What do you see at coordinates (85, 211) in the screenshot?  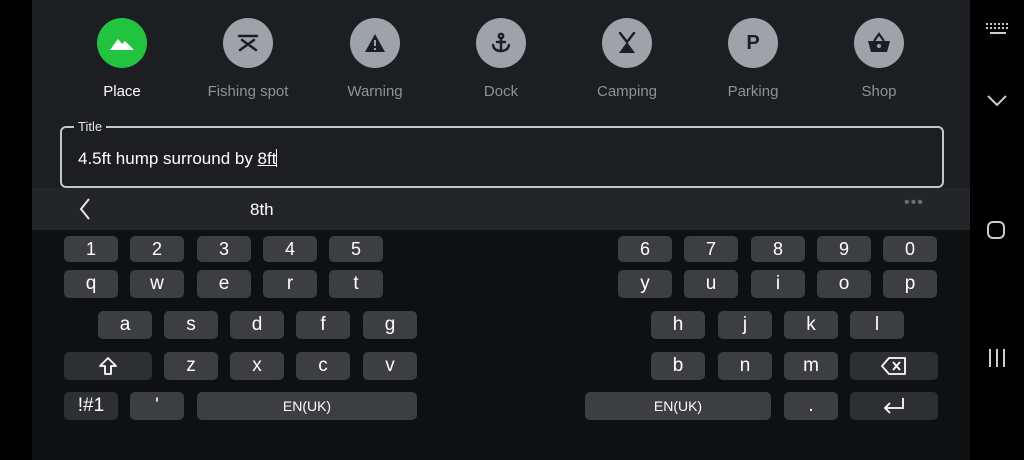 I see `chevron-left-icon` at bounding box center [85, 211].